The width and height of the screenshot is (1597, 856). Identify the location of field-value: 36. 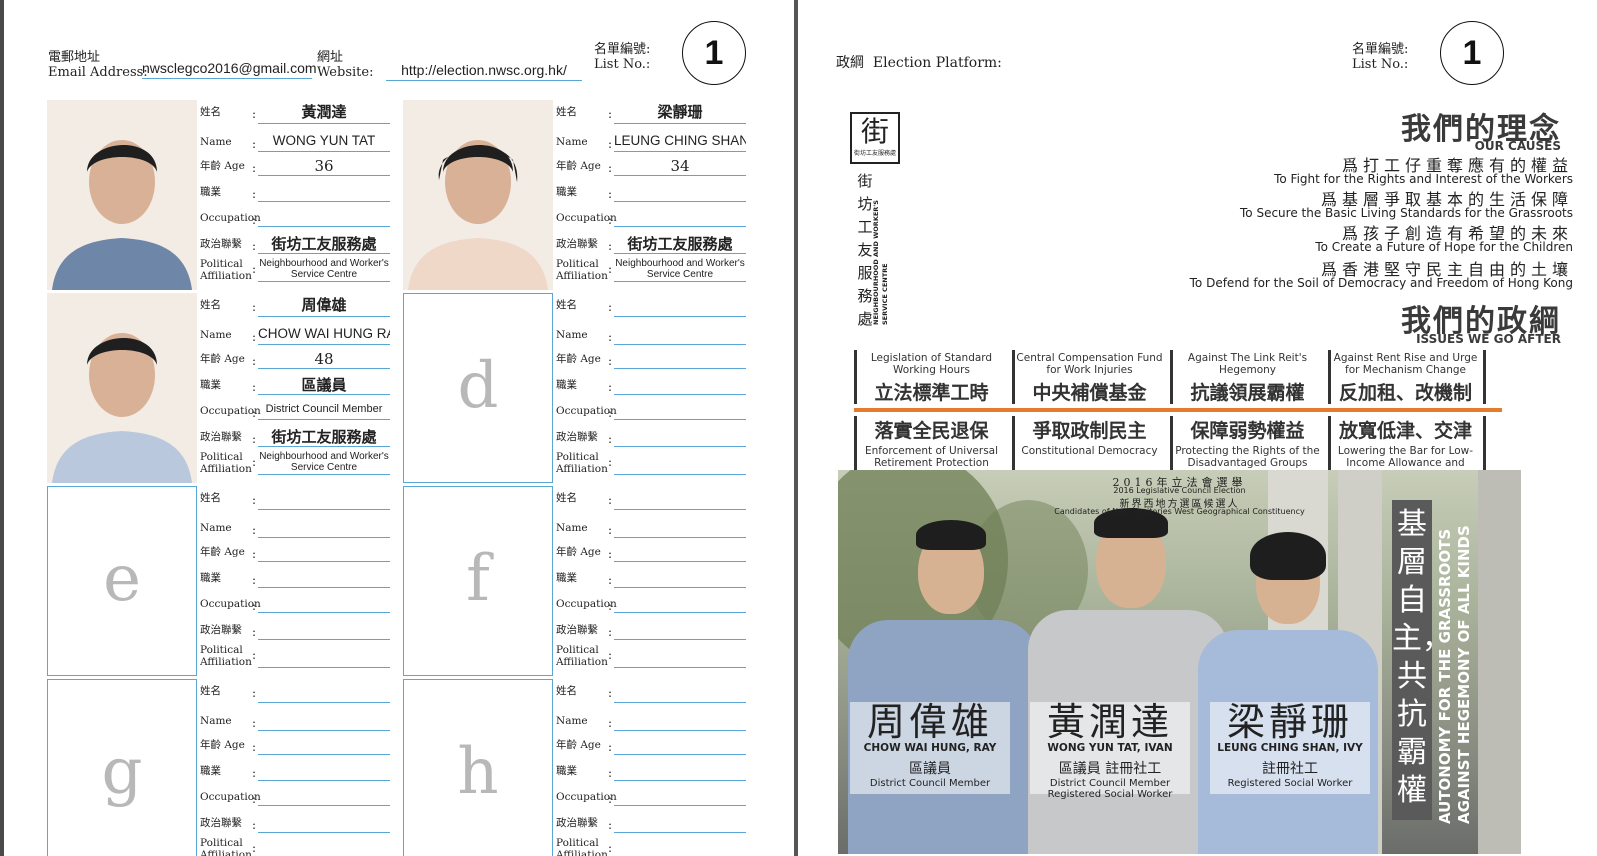
(324, 167).